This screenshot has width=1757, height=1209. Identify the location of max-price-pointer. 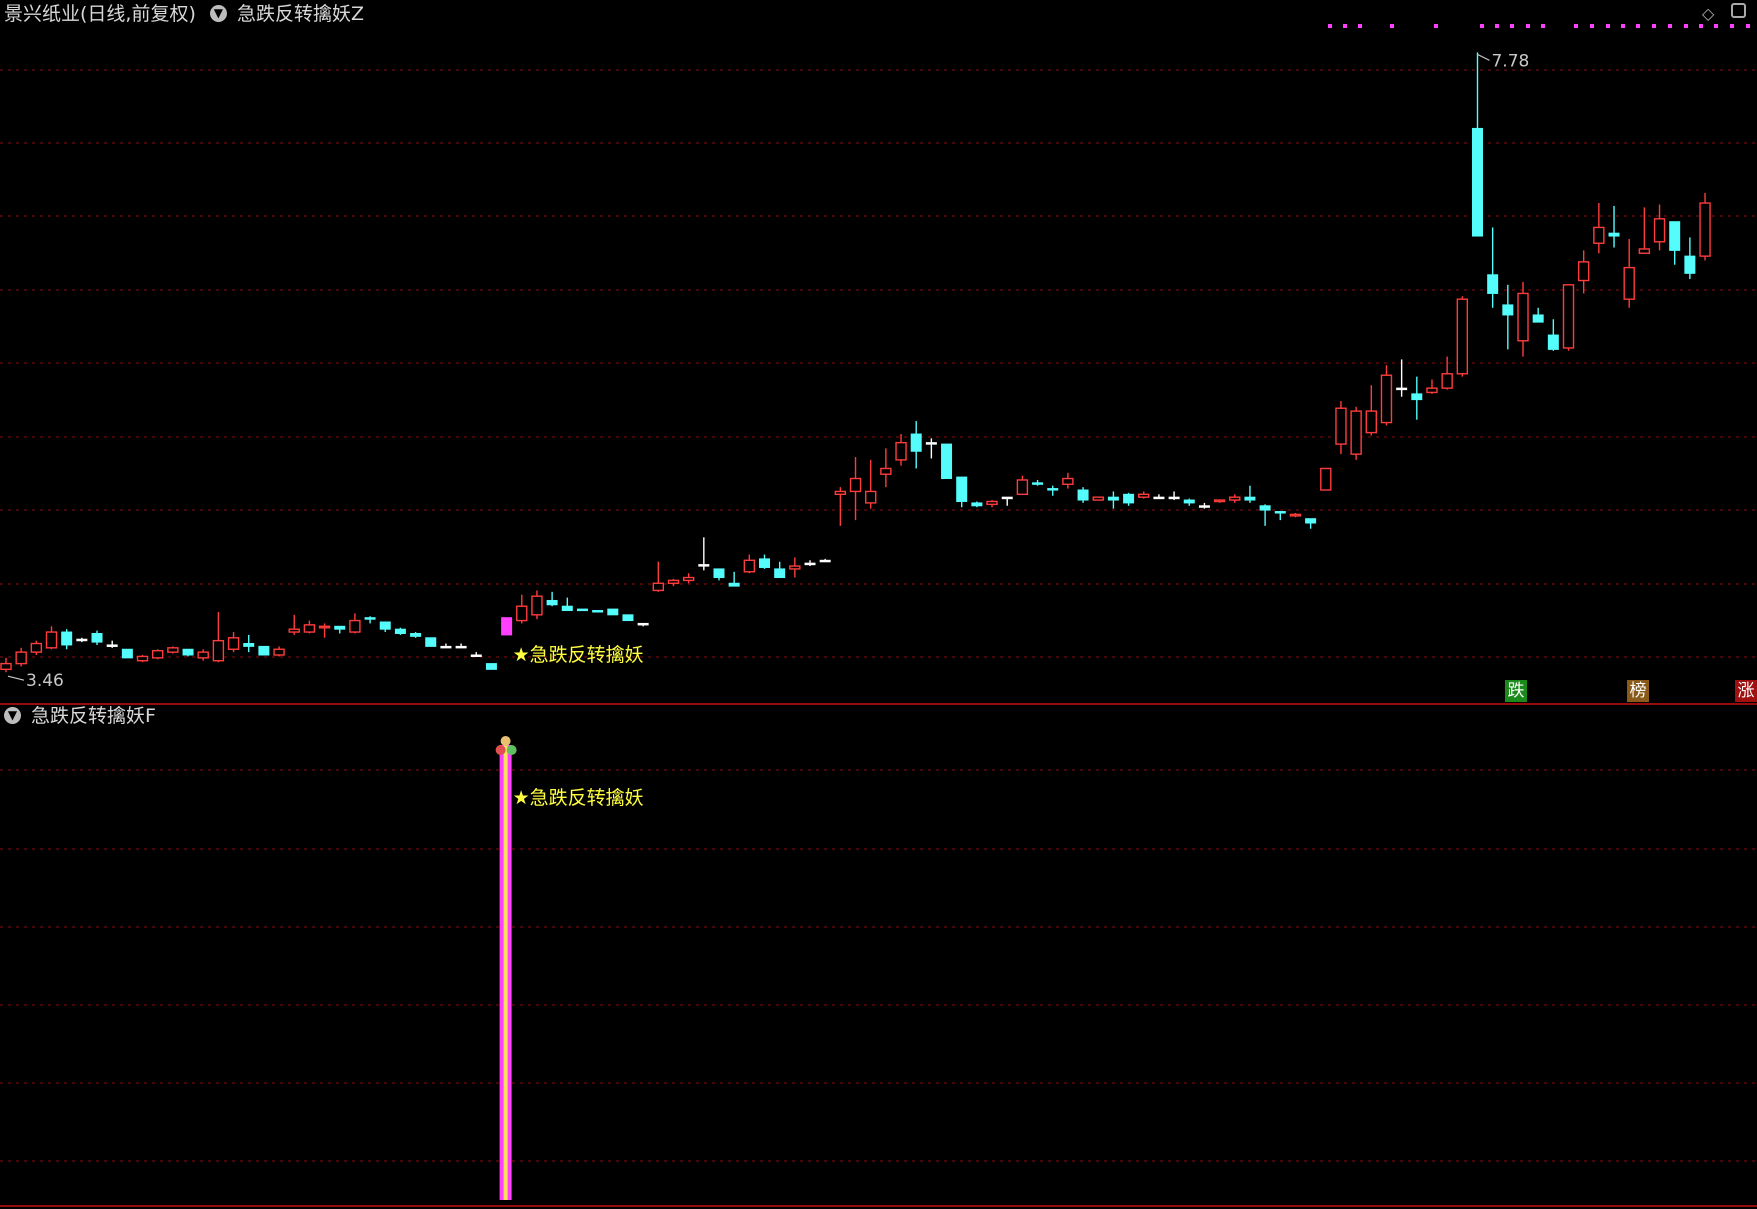
(1483, 57).